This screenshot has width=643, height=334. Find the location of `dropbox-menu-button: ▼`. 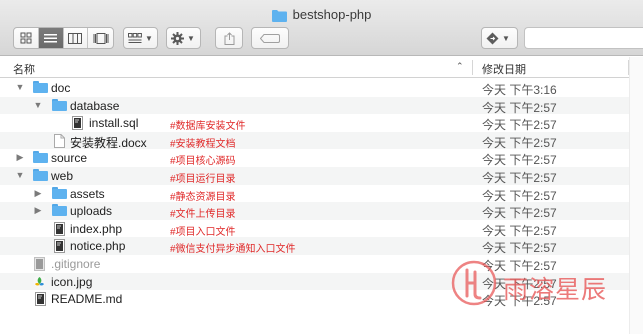

dropbox-menu-button: ▼ is located at coordinates (499, 38).